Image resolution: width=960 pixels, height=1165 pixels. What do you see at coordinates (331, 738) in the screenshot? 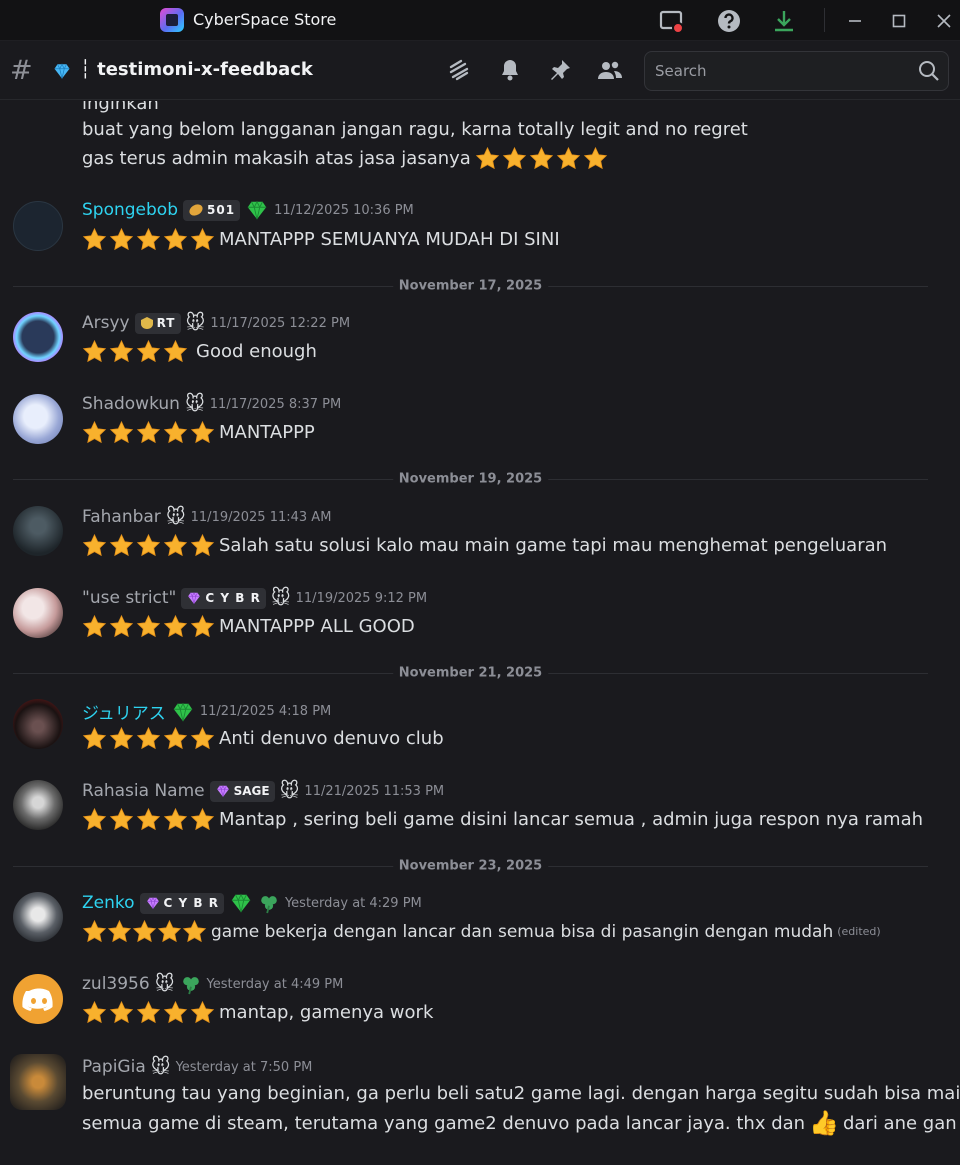
I see `message-text-content: Anti denuvo denuvo club` at bounding box center [331, 738].